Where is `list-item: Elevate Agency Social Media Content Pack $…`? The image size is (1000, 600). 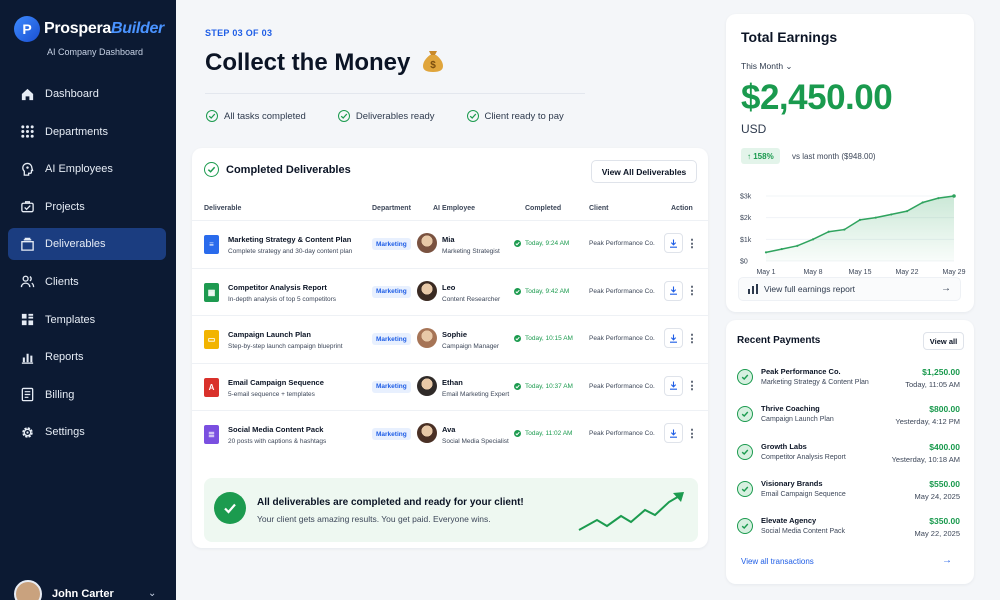
list-item: Elevate Agency Social Media Content Pack $… is located at coordinates (850, 529).